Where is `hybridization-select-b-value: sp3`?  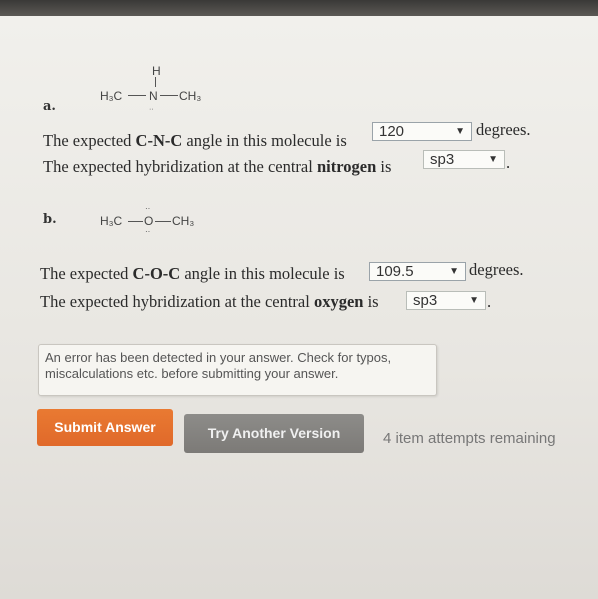 hybridization-select-b-value: sp3 is located at coordinates (425, 300).